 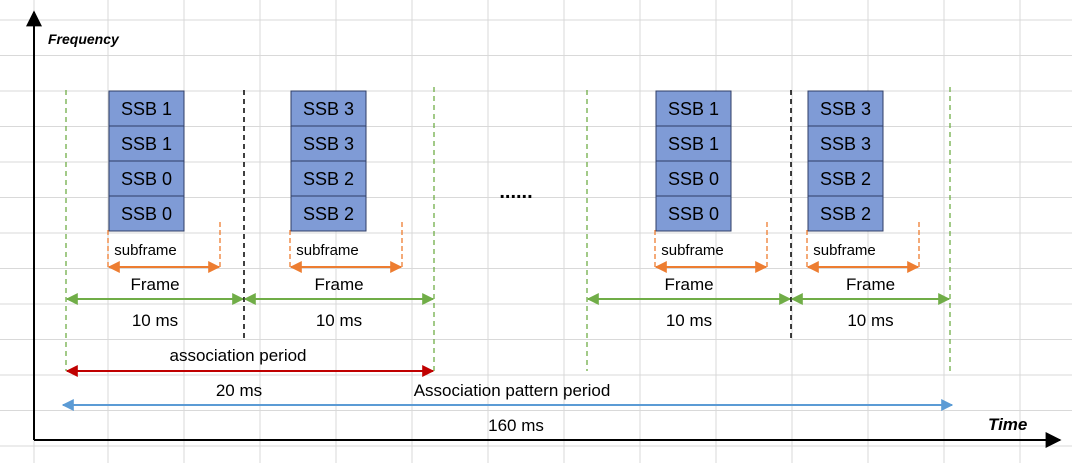 What do you see at coordinates (507, 408) in the screenshot?
I see `association-pattern-period: Association pattern period 160 ms` at bounding box center [507, 408].